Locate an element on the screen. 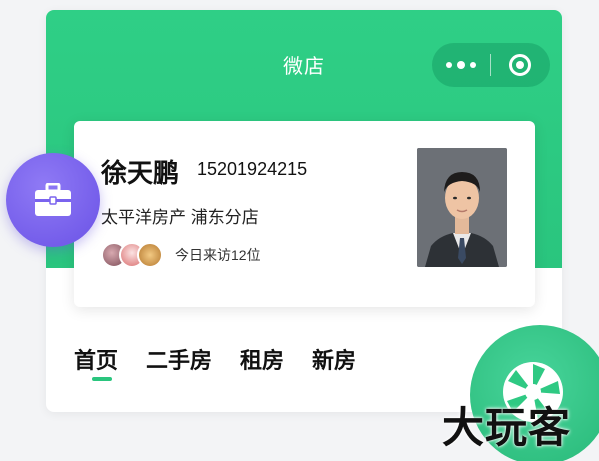 The image size is (599, 461). more-button is located at coordinates (461, 65).